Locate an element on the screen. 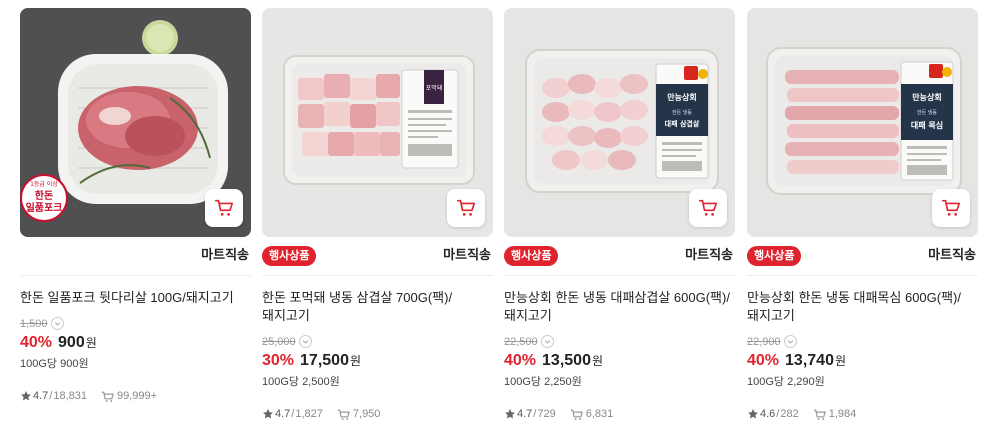 The image size is (987, 429). review-count: 729 is located at coordinates (546, 414).